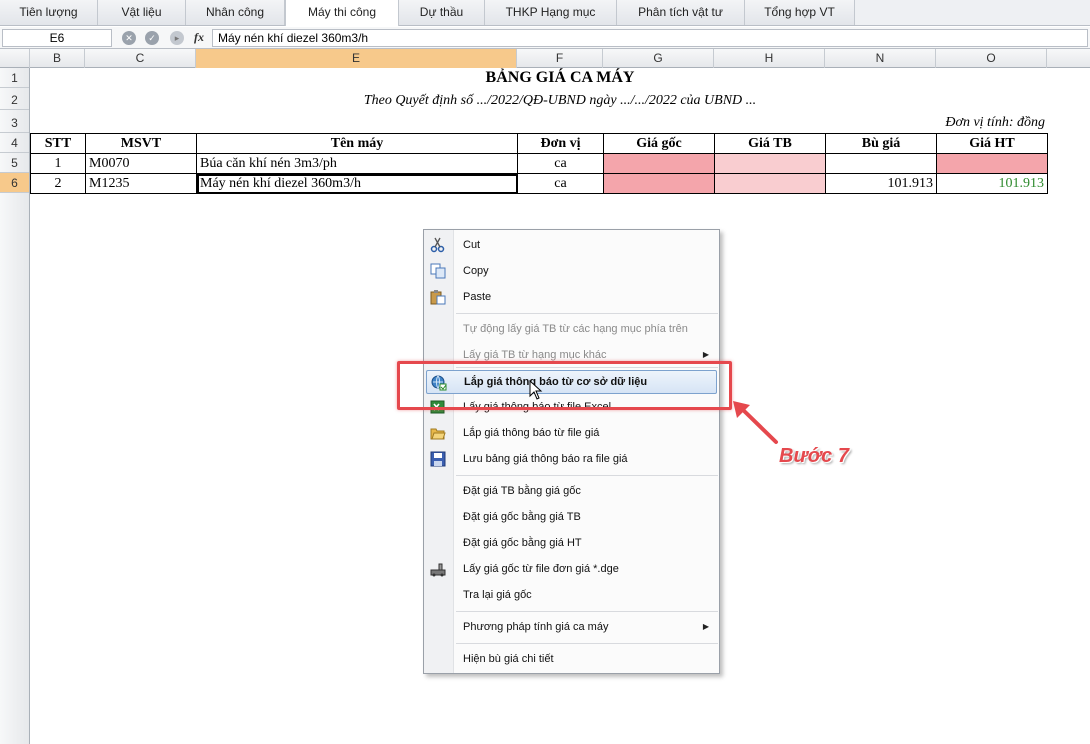  Describe the element at coordinates (497, 595) in the screenshot. I see `menu-item-label: Tra lại giá gốc` at that location.